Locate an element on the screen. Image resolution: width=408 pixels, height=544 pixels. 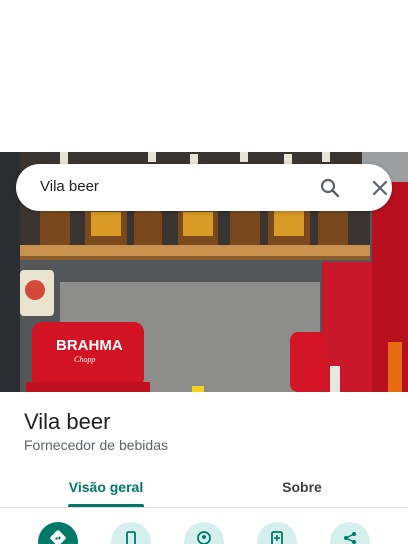
tab-overview: Visão geral is located at coordinates (106, 487).